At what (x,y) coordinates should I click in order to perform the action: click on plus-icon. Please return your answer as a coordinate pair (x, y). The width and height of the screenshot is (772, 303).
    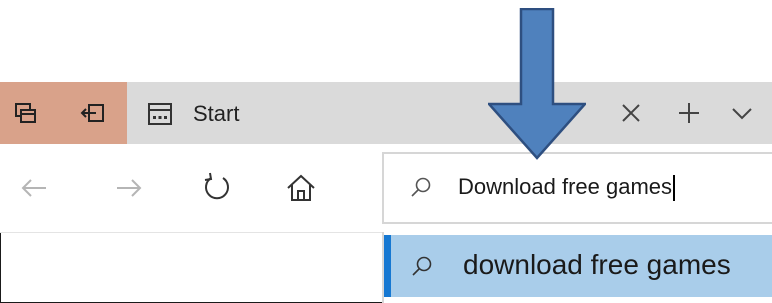
    Looking at the image, I should click on (689, 113).